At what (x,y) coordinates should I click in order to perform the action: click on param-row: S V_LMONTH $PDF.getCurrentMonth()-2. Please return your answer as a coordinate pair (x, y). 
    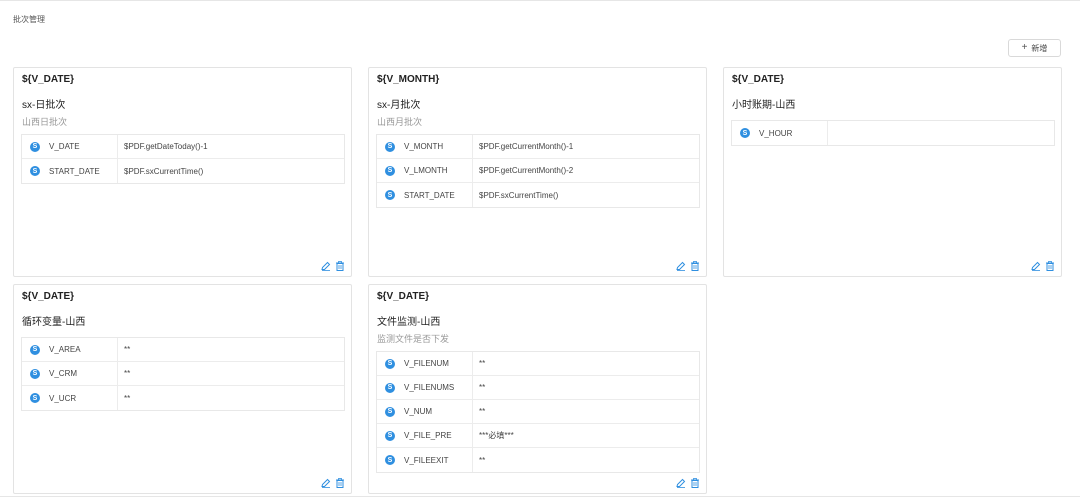
    Looking at the image, I should click on (538, 171).